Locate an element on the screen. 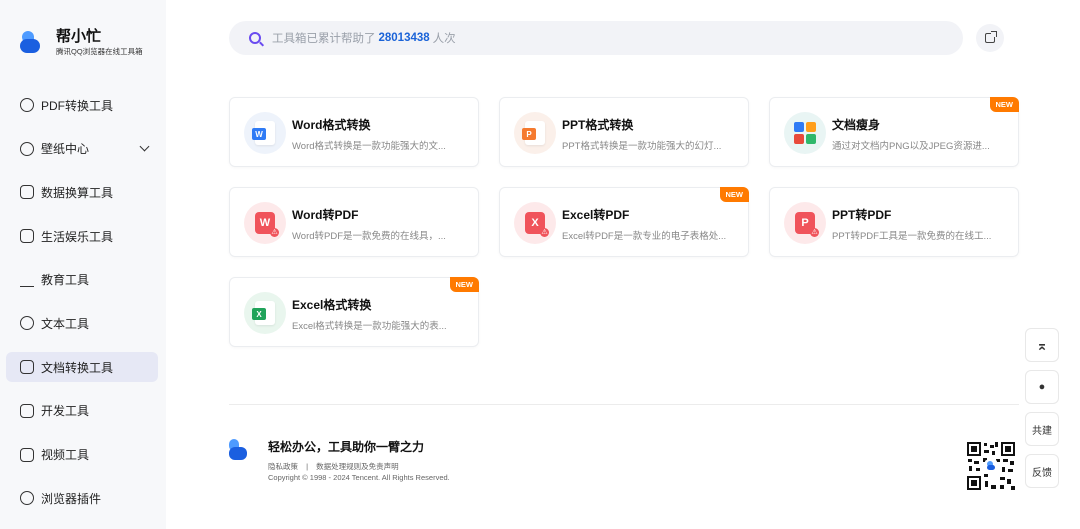  sidebar-item-dev: 开发工具 is located at coordinates (82, 411).